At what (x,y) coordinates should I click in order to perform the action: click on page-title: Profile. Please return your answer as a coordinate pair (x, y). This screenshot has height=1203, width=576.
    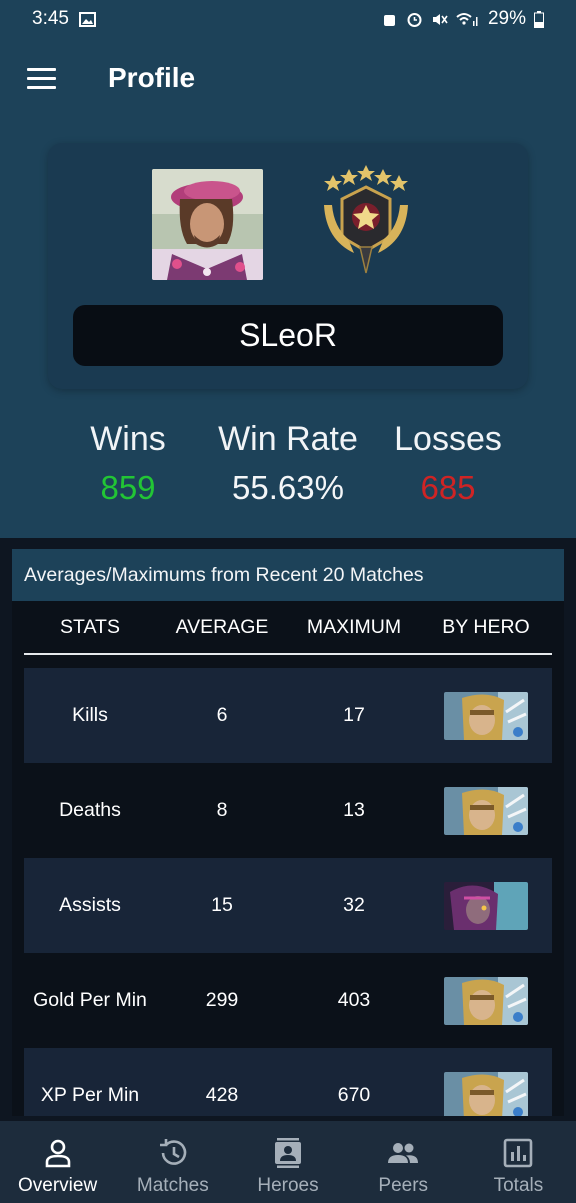
    Looking at the image, I should click on (152, 77).